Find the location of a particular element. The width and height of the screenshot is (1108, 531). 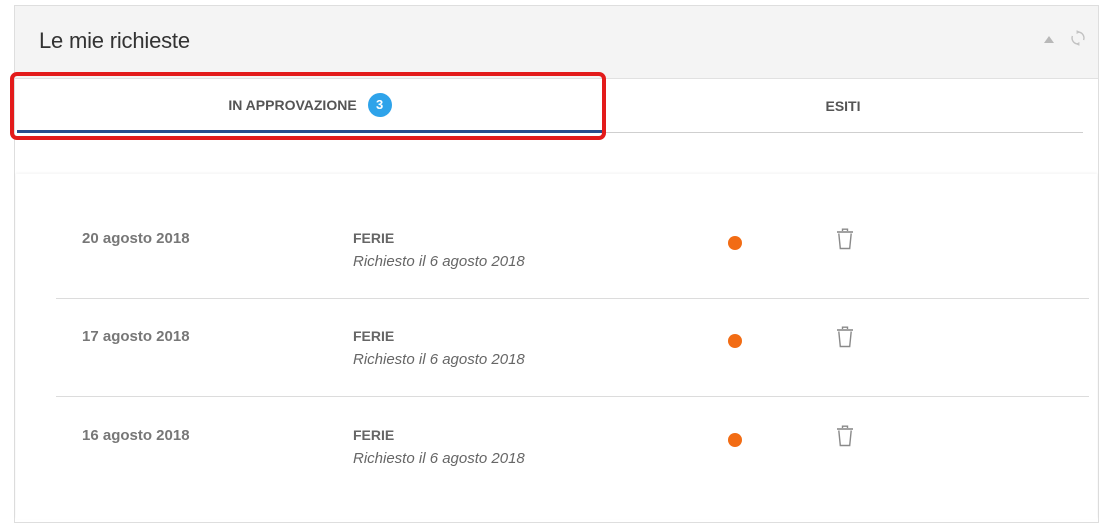

tab-bar: IN APPROVAZIONE 3 ESITI is located at coordinates (549, 107).